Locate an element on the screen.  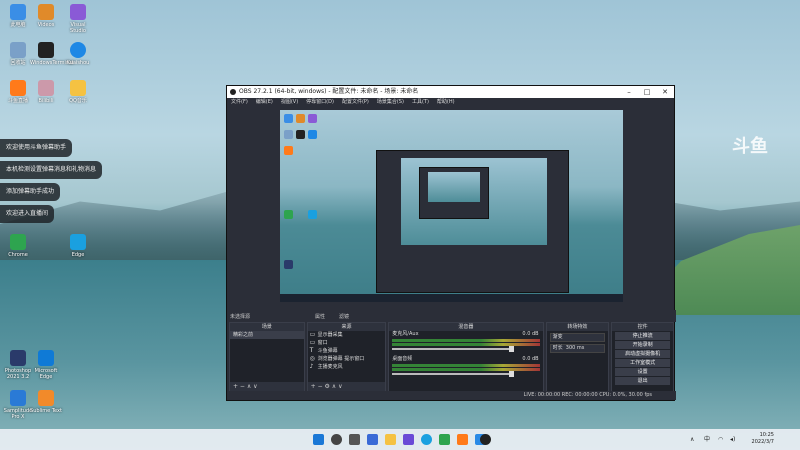
taskbar: ∧ 中 ◠ ◂) 10:25 2022/3/7 is located at coordinates (400, 439).